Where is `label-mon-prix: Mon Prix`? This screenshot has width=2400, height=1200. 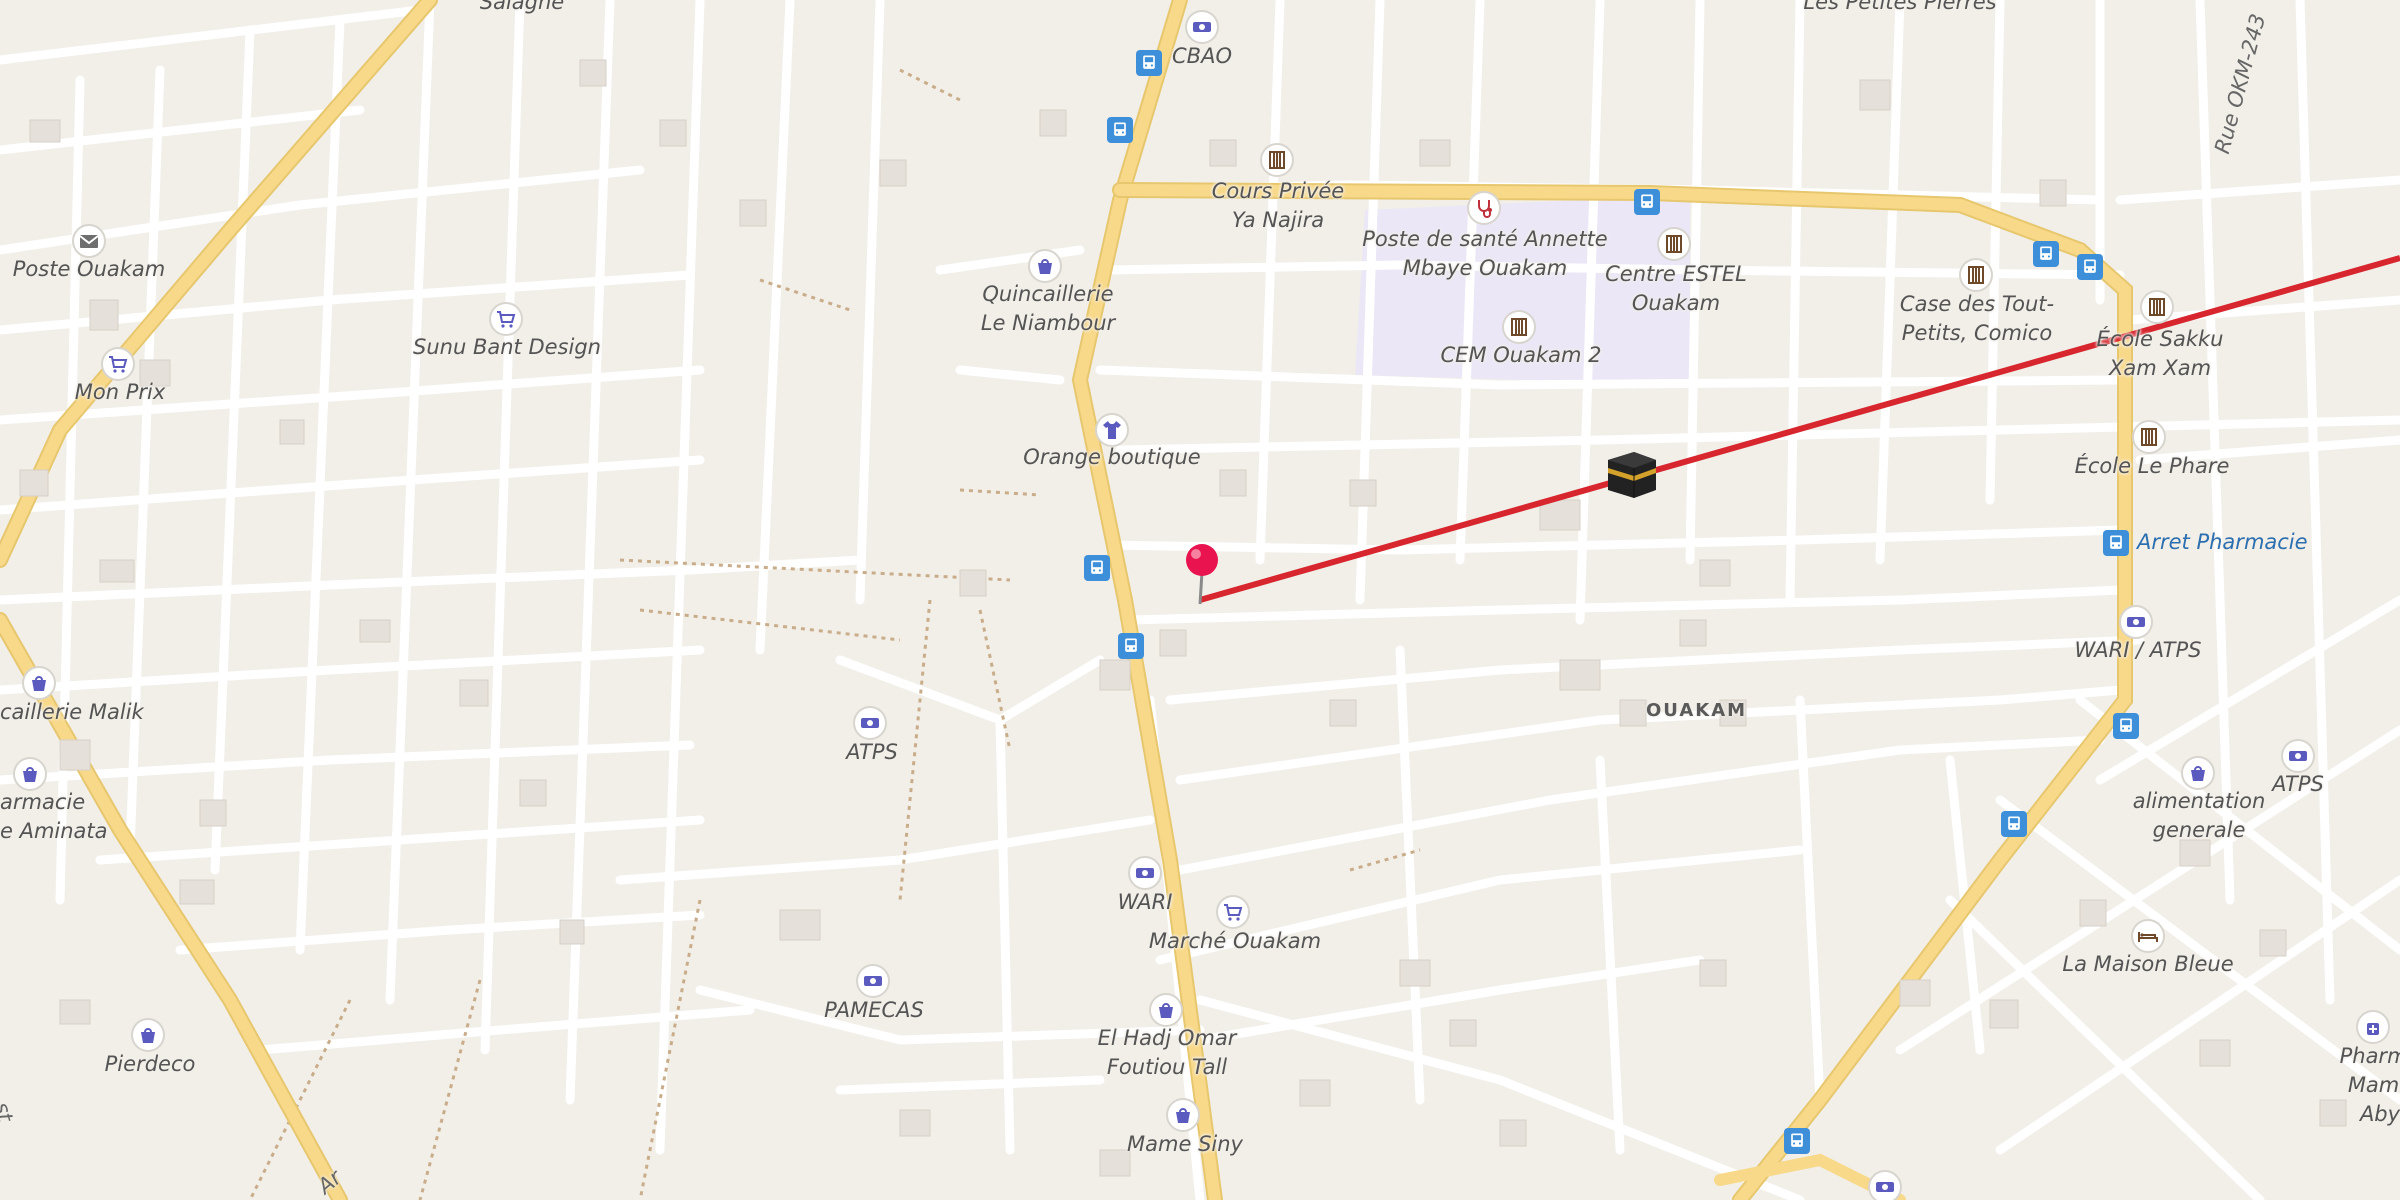
label-mon-prix: Mon Prix is located at coordinates (120, 392).